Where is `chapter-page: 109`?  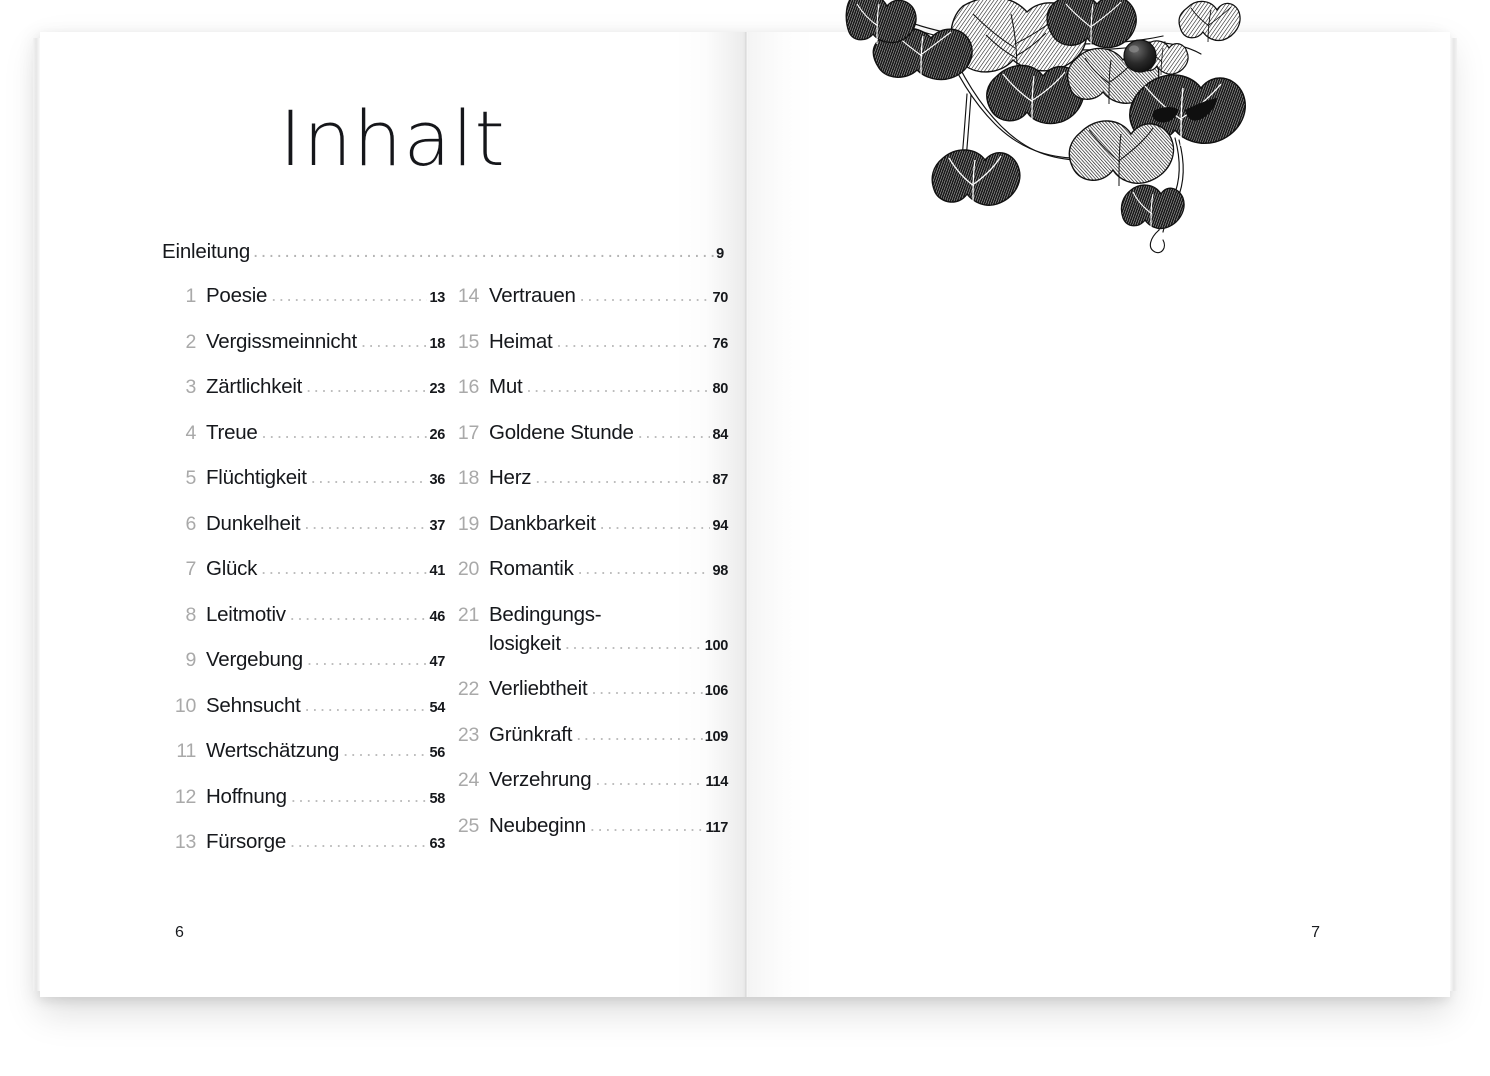 chapter-page: 109 is located at coordinates (716, 736).